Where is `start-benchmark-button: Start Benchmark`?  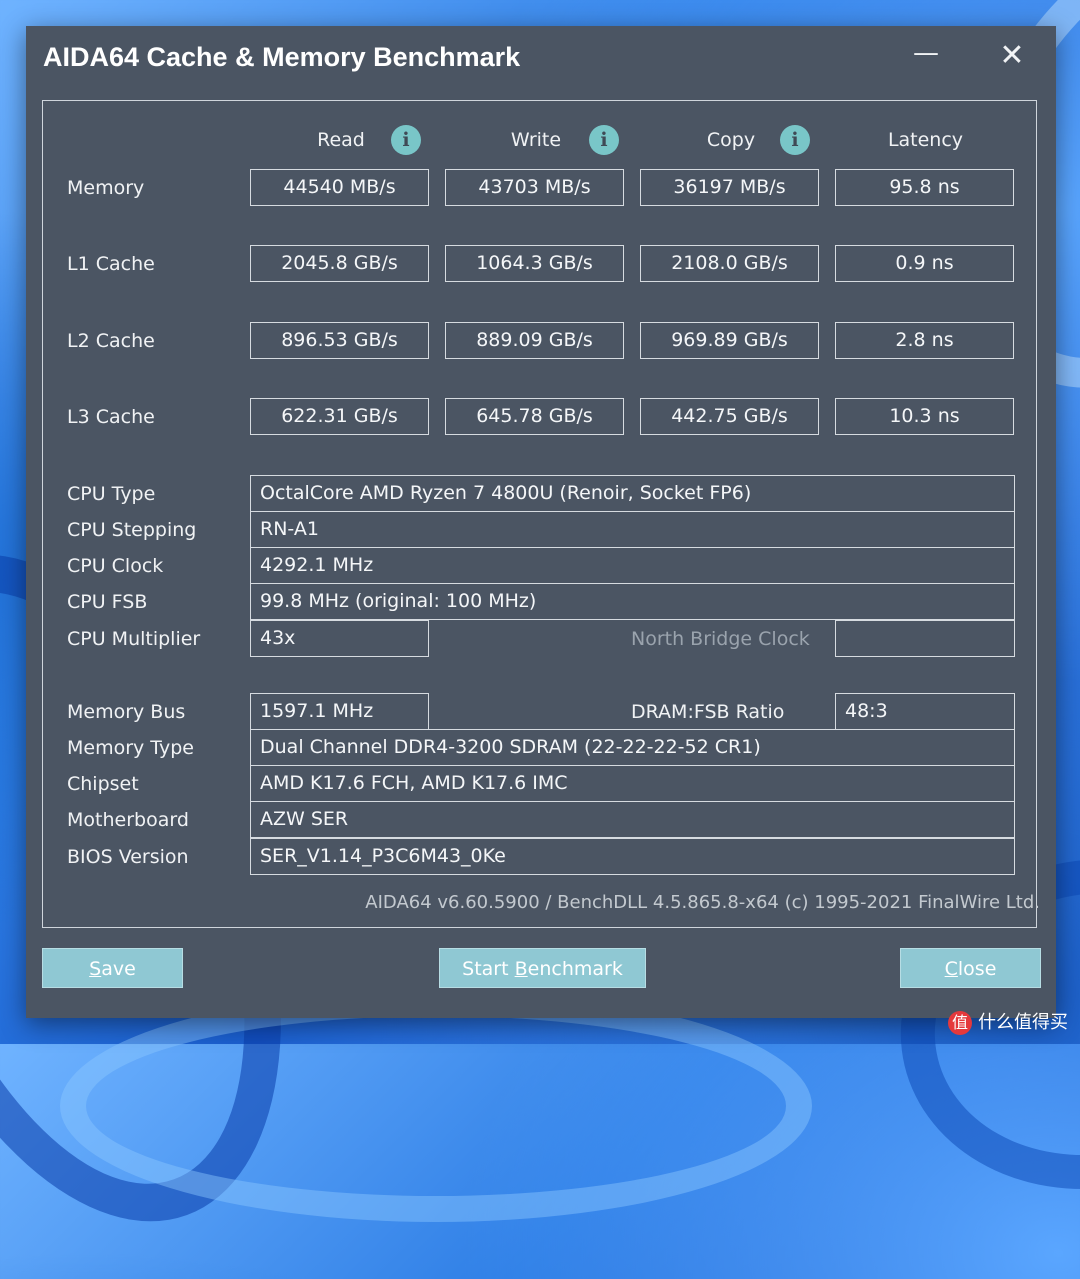 start-benchmark-button: Start Benchmark is located at coordinates (542, 968).